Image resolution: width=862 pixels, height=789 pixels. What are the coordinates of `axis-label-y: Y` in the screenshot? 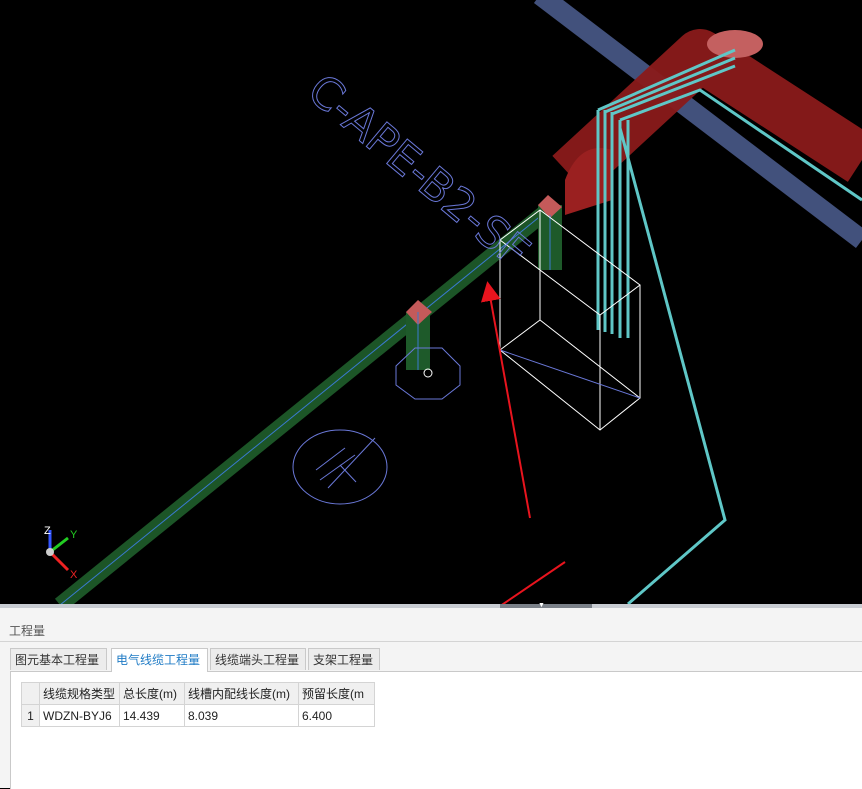 It's located at (74, 535).